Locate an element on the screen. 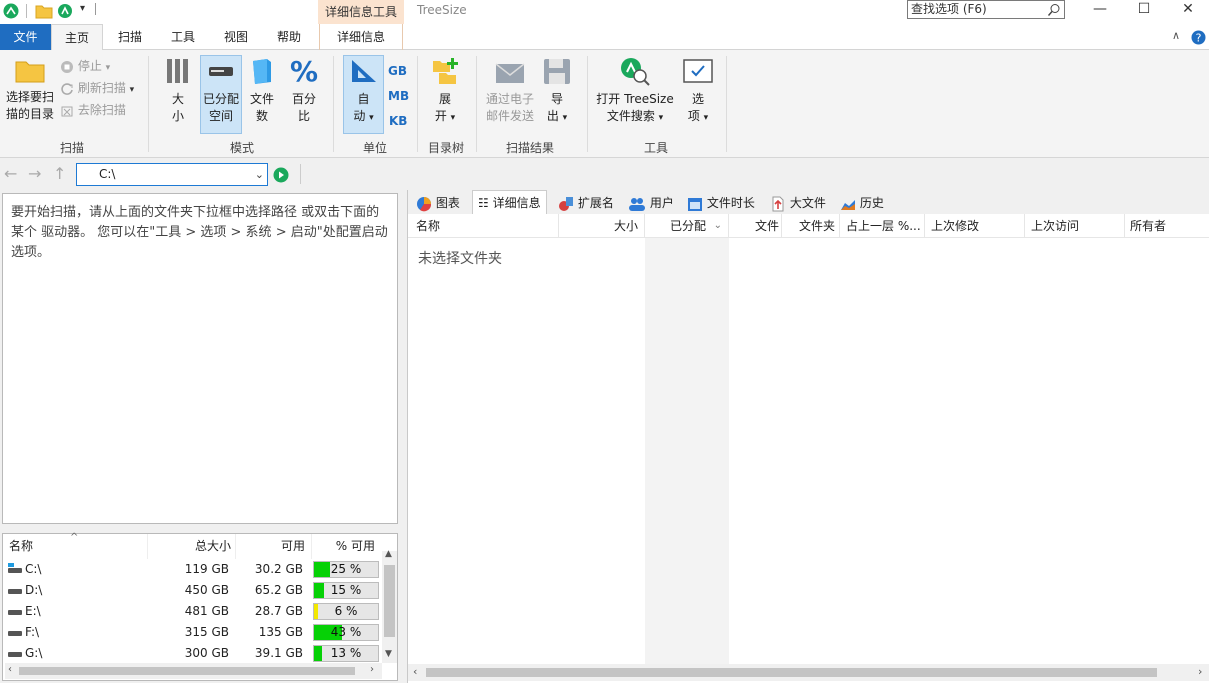  choose-directory-button: 选择要扫 描的目录 is located at coordinates (30, 89).